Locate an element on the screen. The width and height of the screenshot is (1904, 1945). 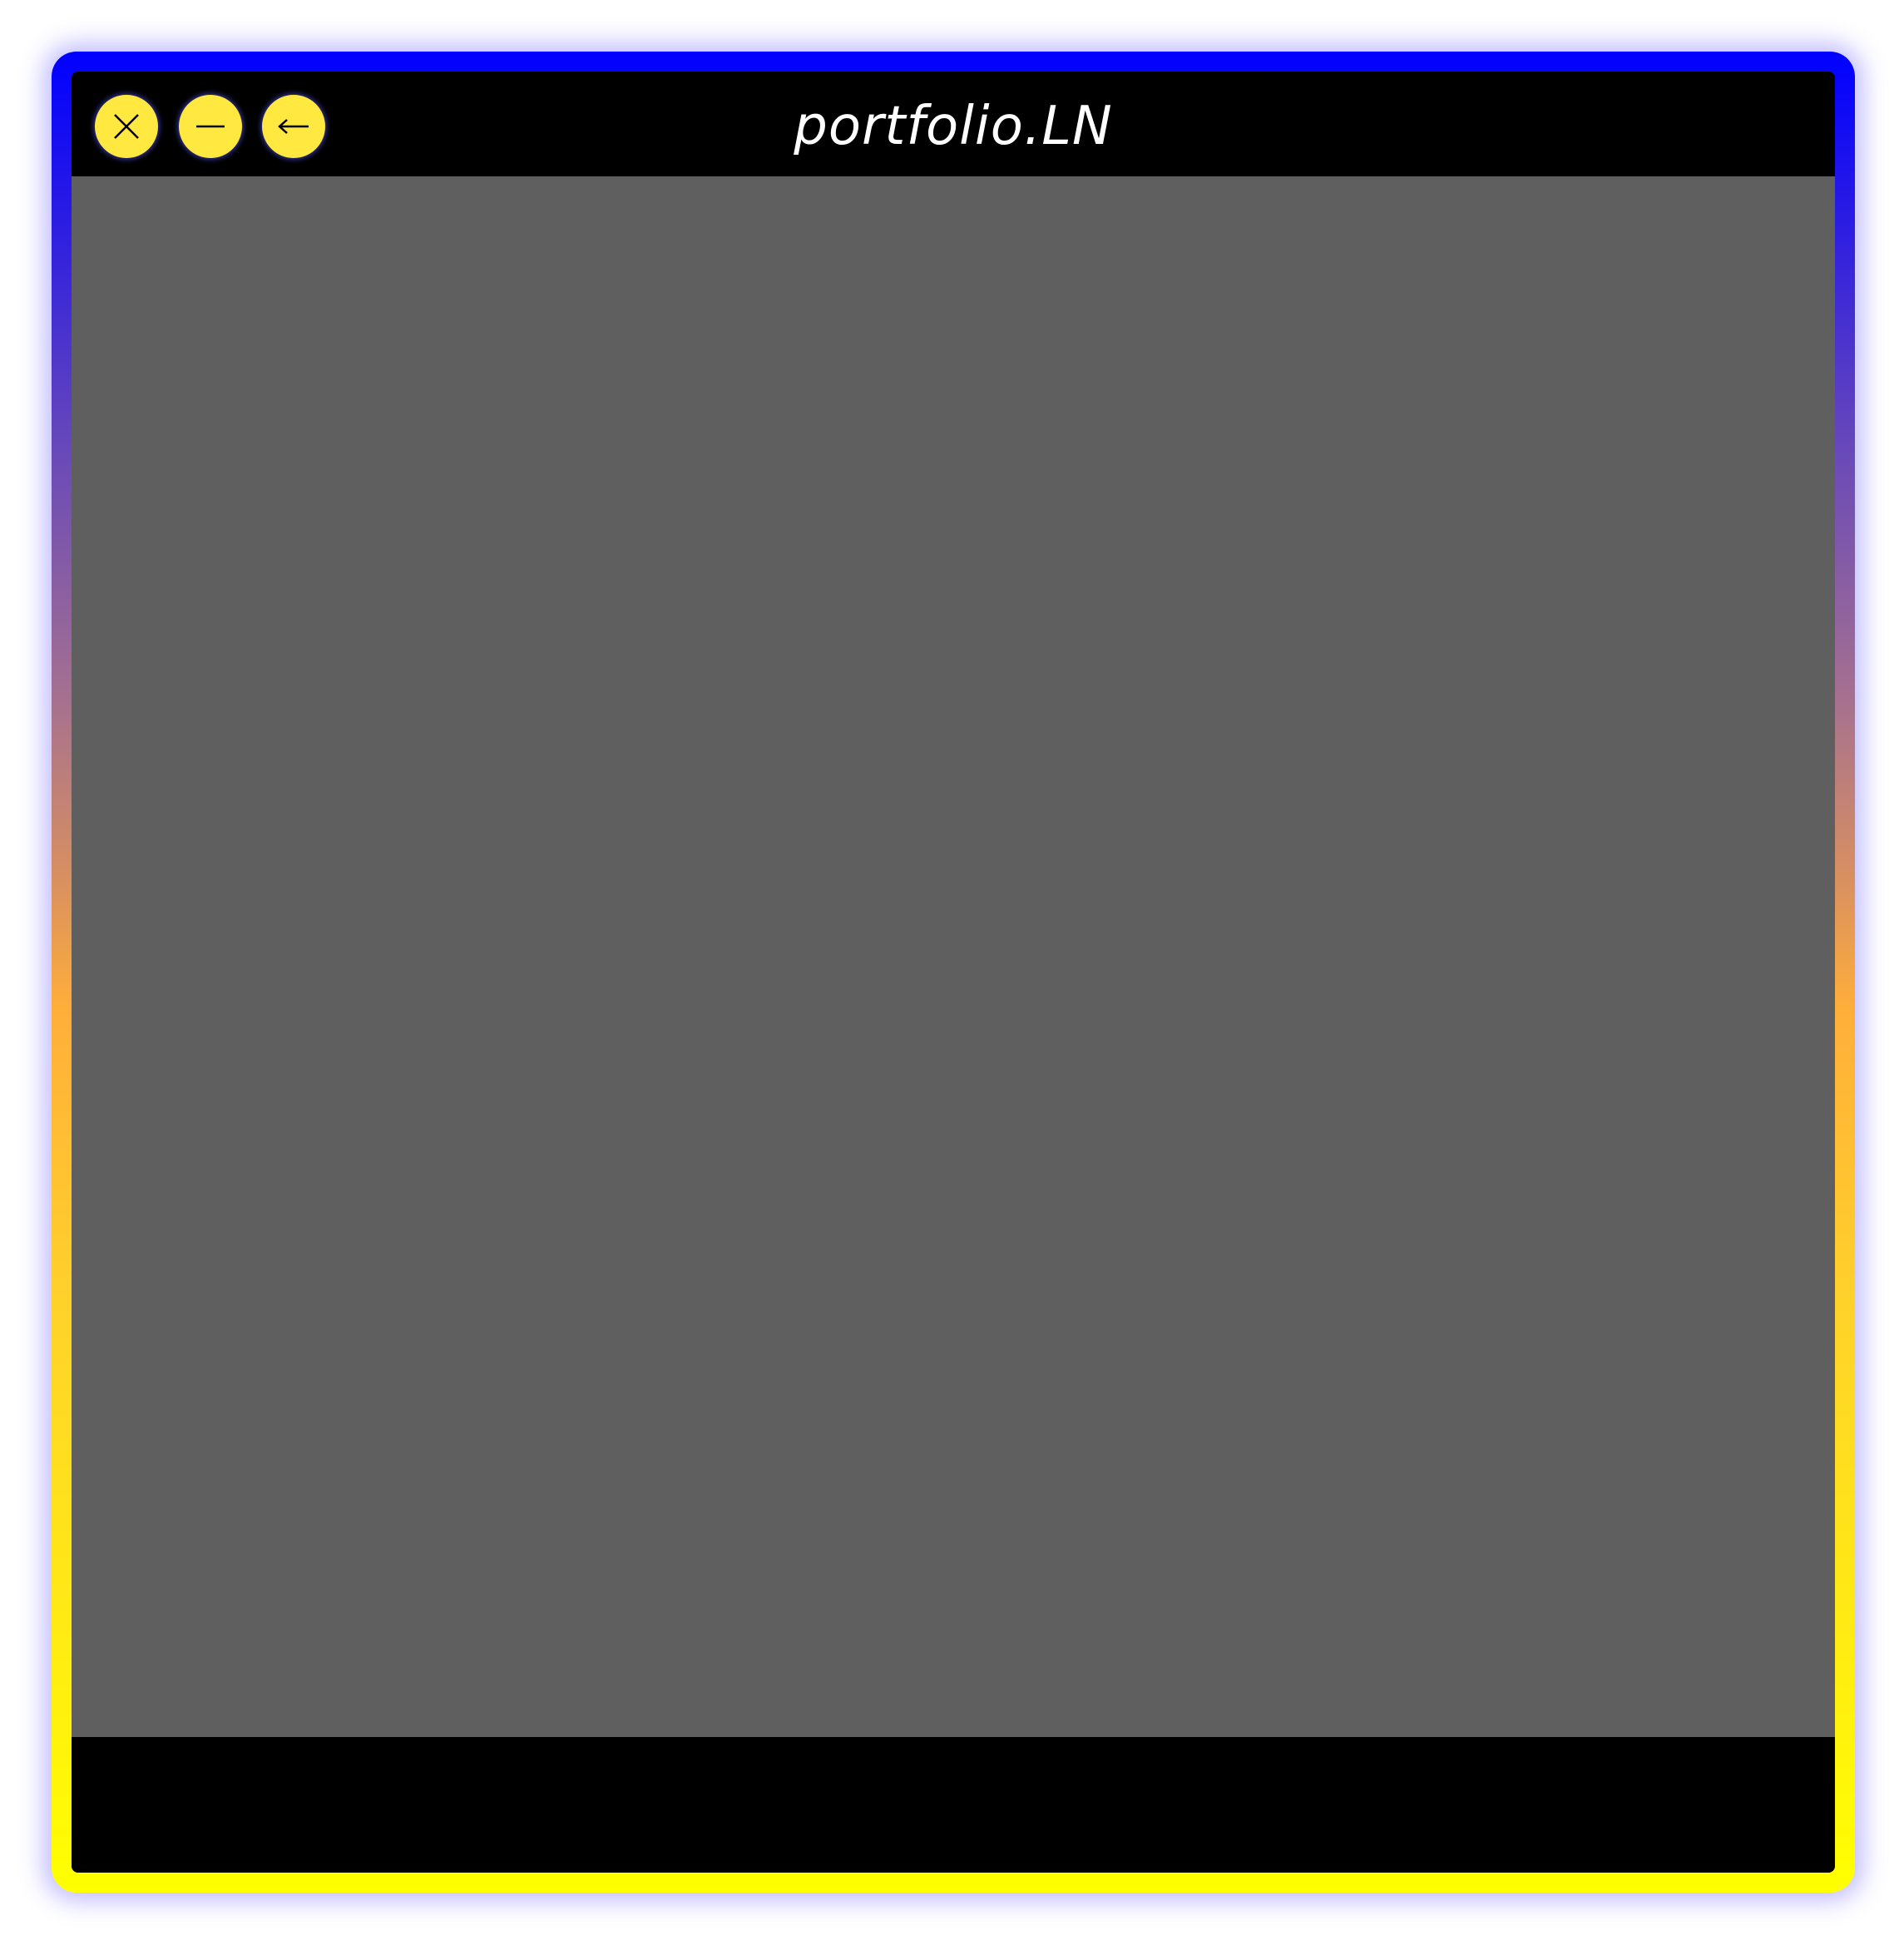
footer-bar is located at coordinates (953, 1805).